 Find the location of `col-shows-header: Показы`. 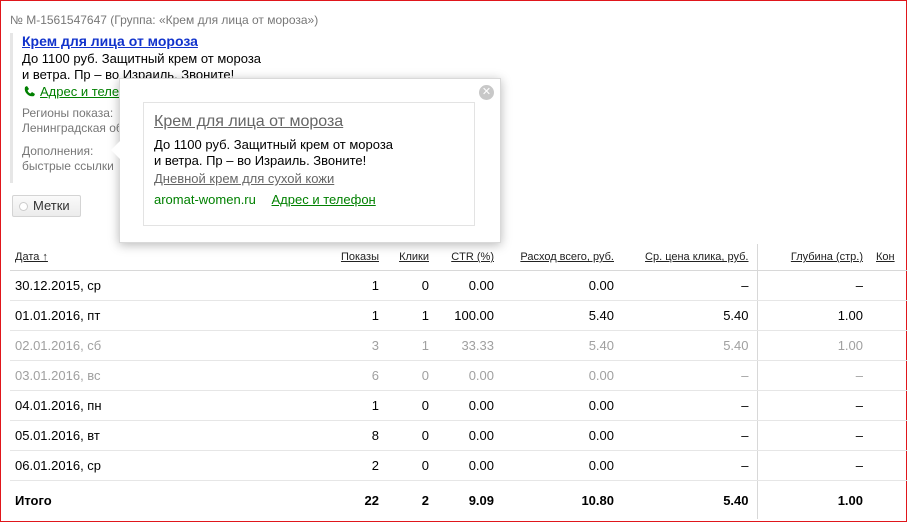

col-shows-header: Показы is located at coordinates (288, 257).